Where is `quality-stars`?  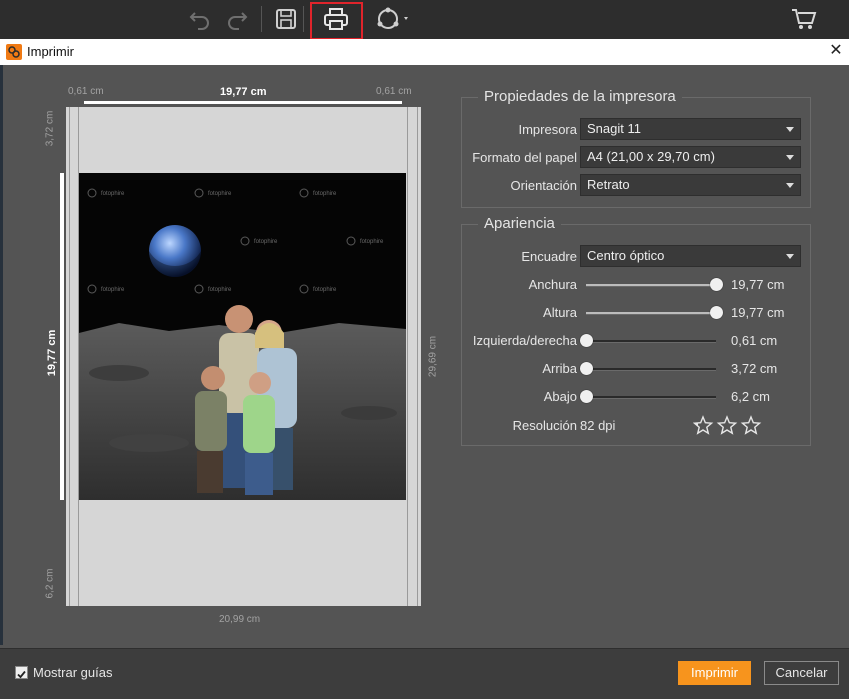 quality-stars is located at coordinates (728, 428).